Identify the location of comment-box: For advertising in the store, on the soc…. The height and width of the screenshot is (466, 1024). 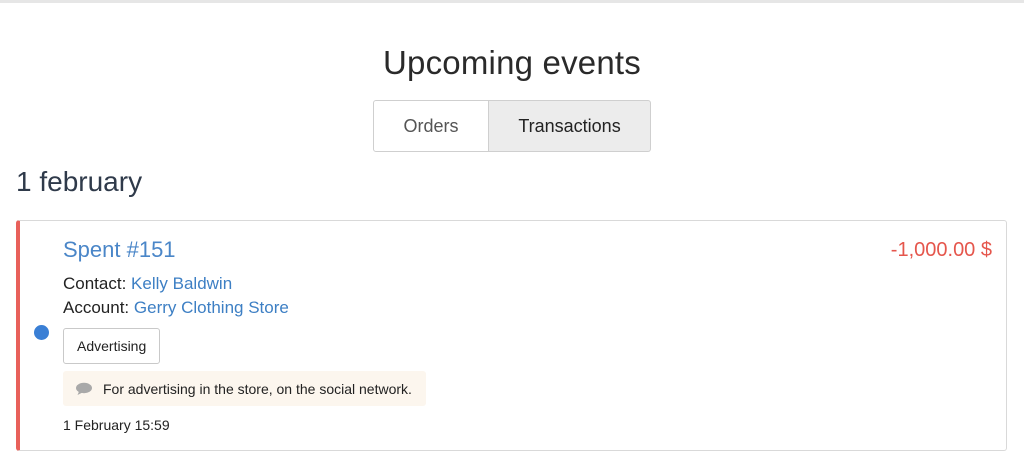
(244, 388).